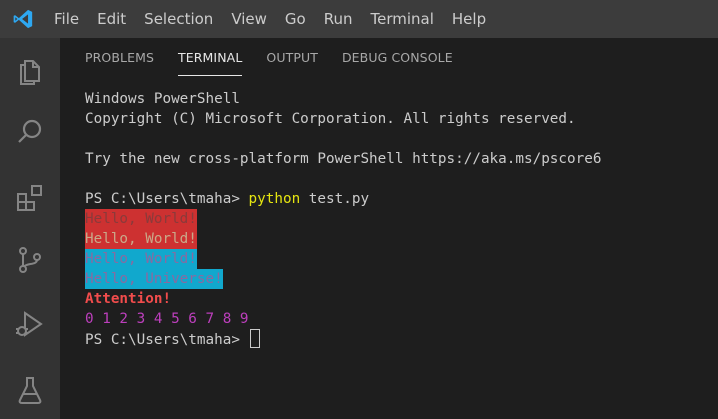 The image size is (718, 419). What do you see at coordinates (23, 19) in the screenshot?
I see `vscode-logo-icon` at bounding box center [23, 19].